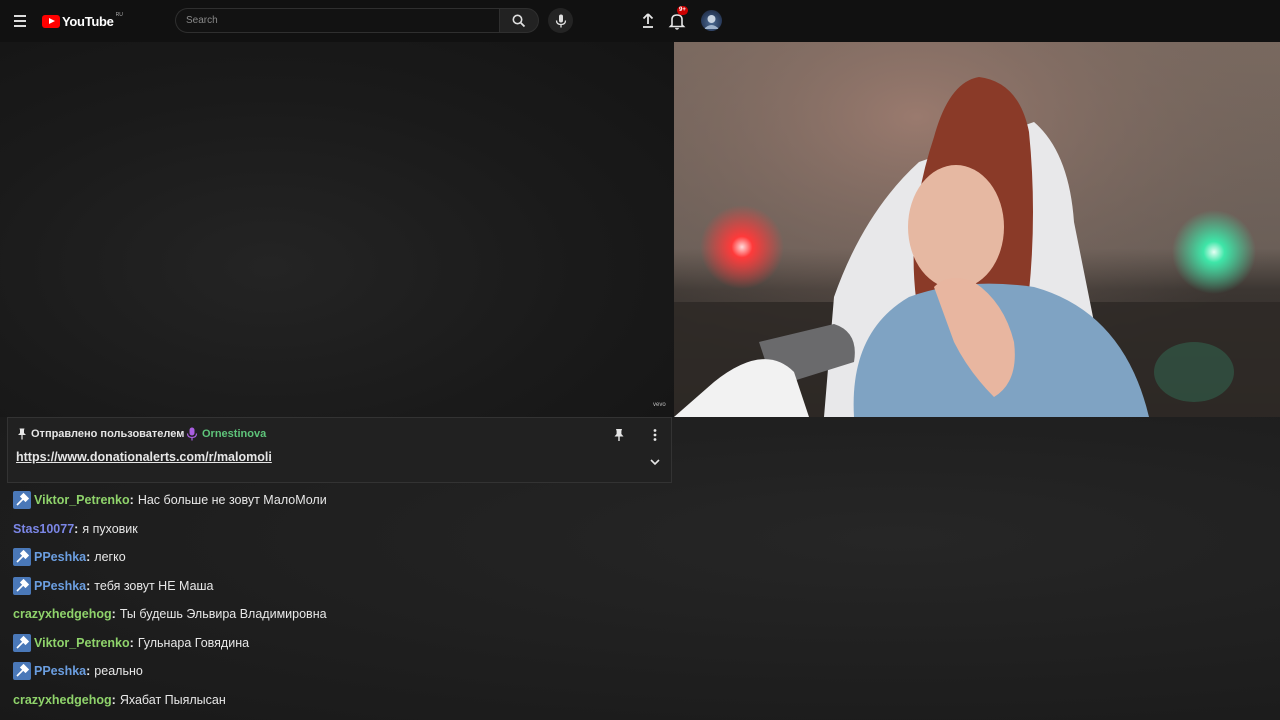 The image size is (1280, 720). What do you see at coordinates (333, 671) in the screenshot?
I see `chat-message: PPeshka: реально` at bounding box center [333, 671].